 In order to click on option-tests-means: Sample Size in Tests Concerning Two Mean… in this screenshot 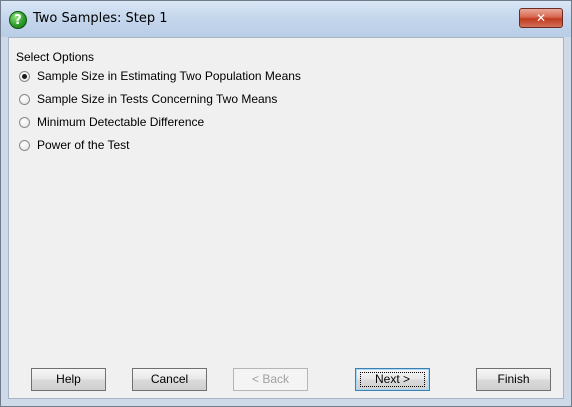, I will do `click(148, 99)`.